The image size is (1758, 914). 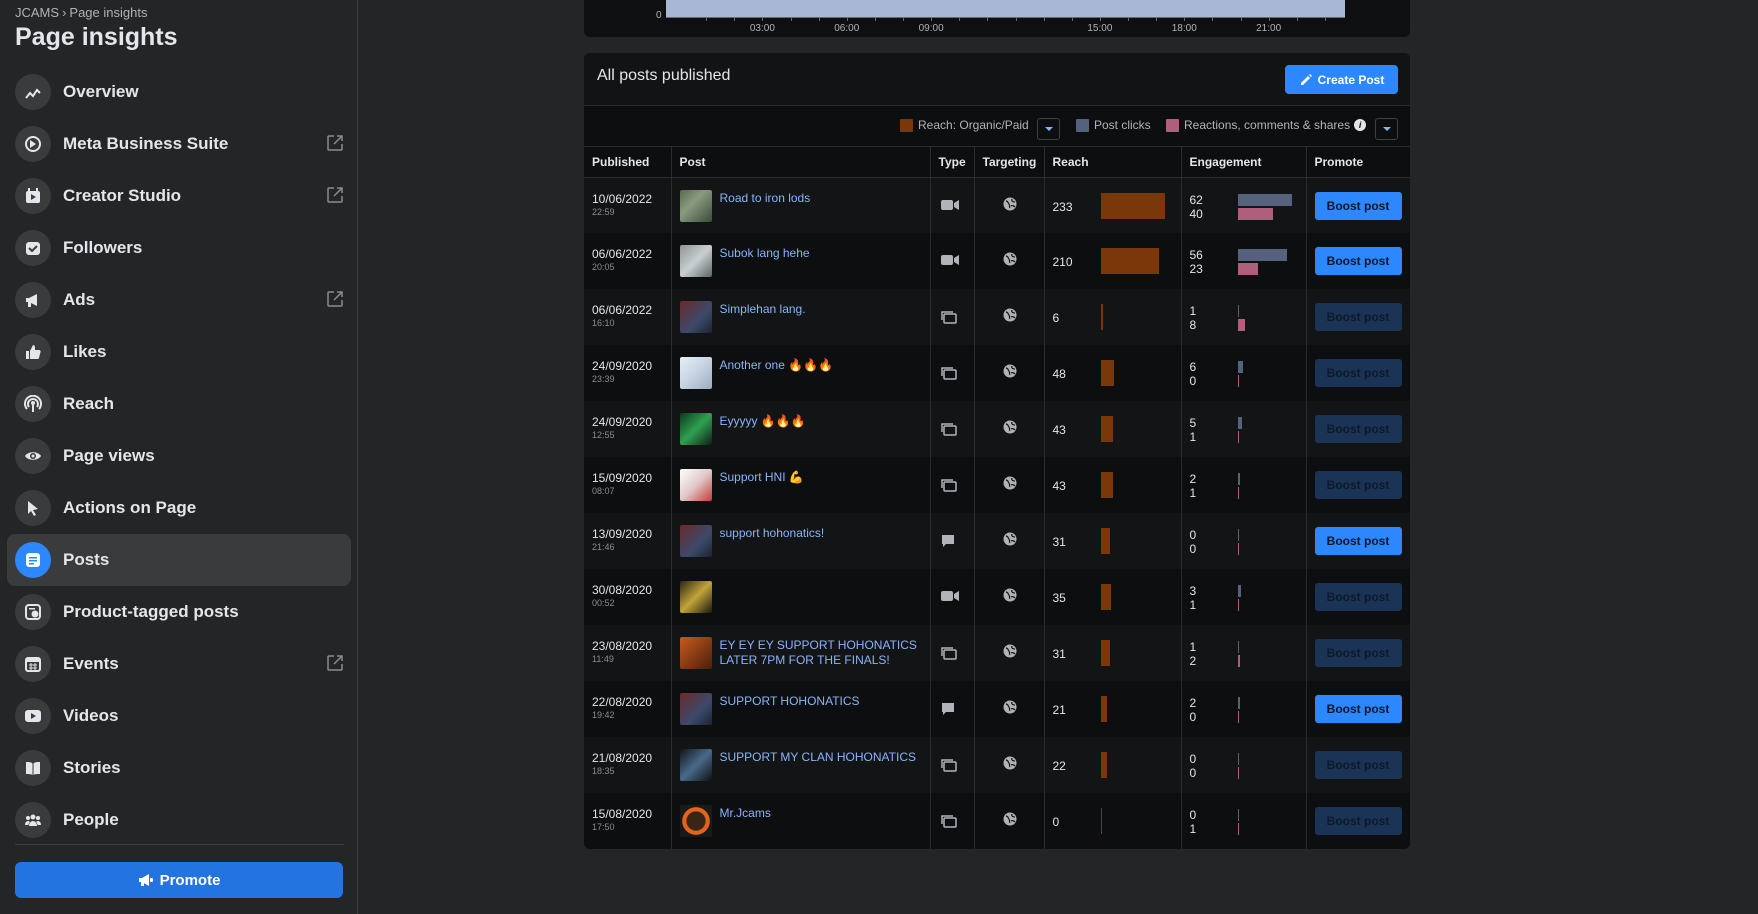 I want to click on cursor-icon, so click(x=33, y=508).